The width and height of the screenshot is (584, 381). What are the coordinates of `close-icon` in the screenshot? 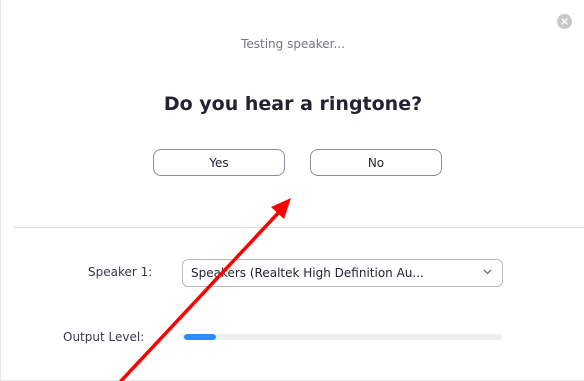 It's located at (564, 21).